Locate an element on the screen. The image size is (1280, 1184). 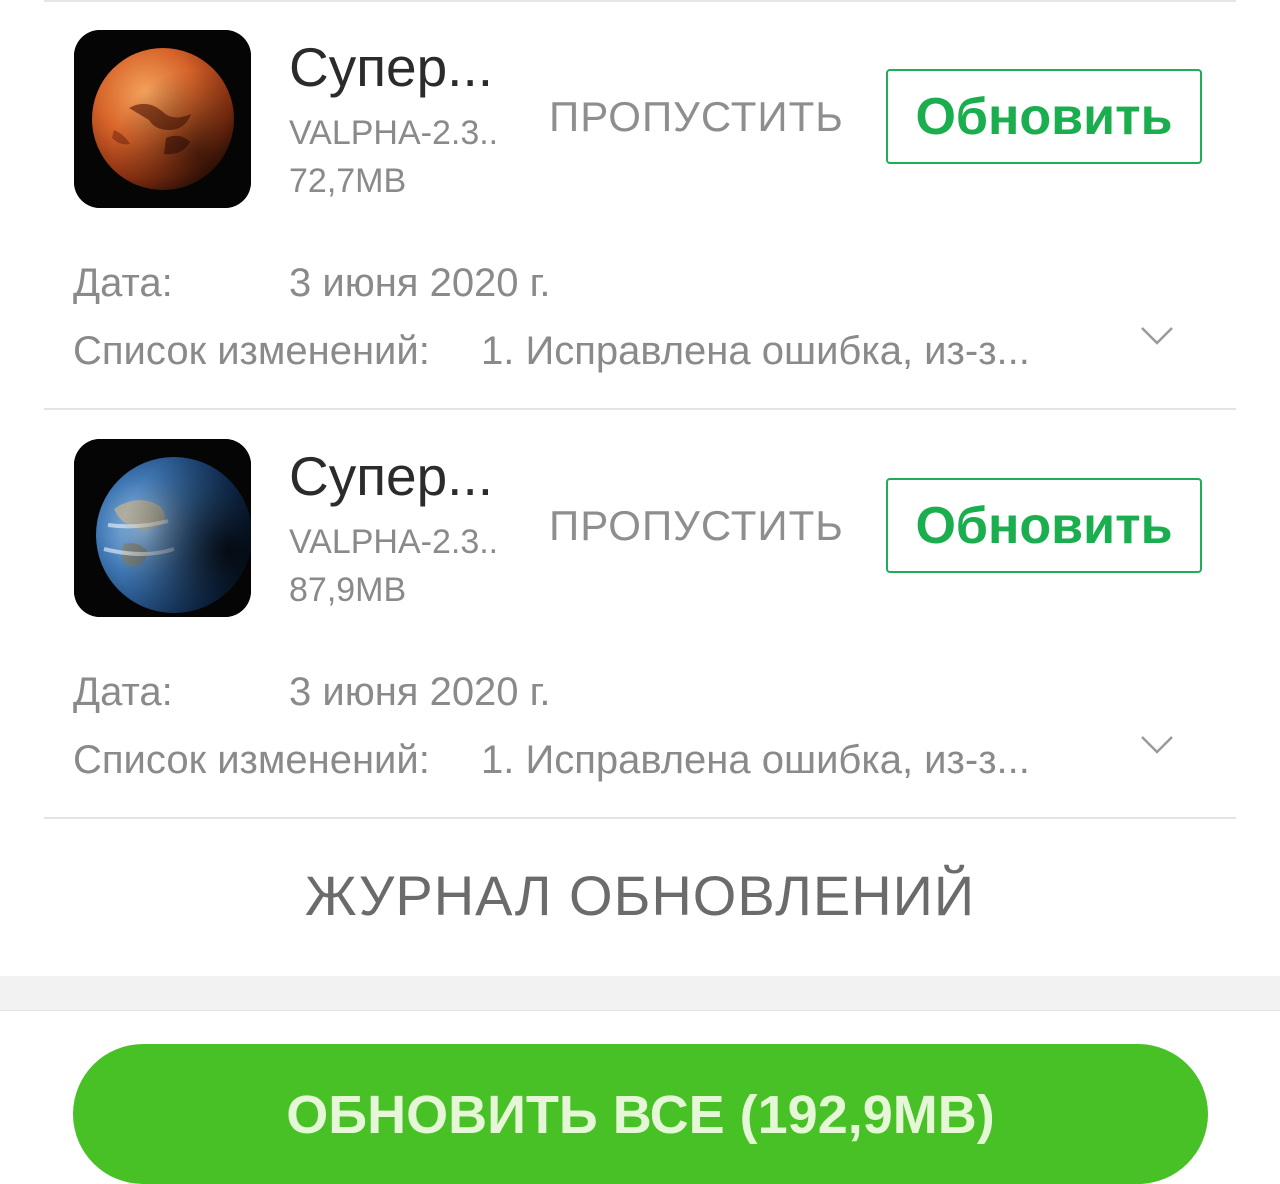
earth-wallpaper-icon is located at coordinates (162, 528).